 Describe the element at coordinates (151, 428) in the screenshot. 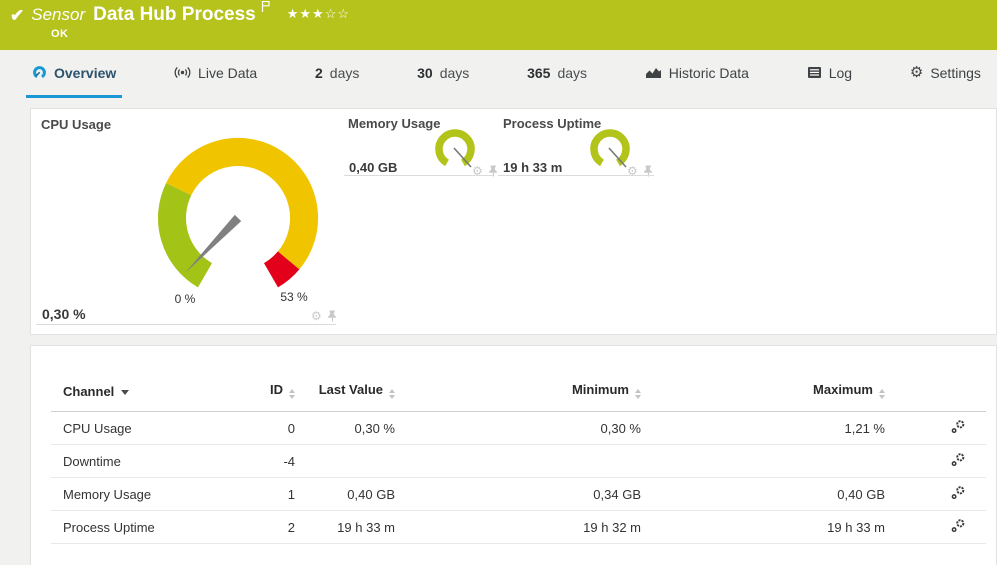

I see `channel-name: CPU Usage` at that location.